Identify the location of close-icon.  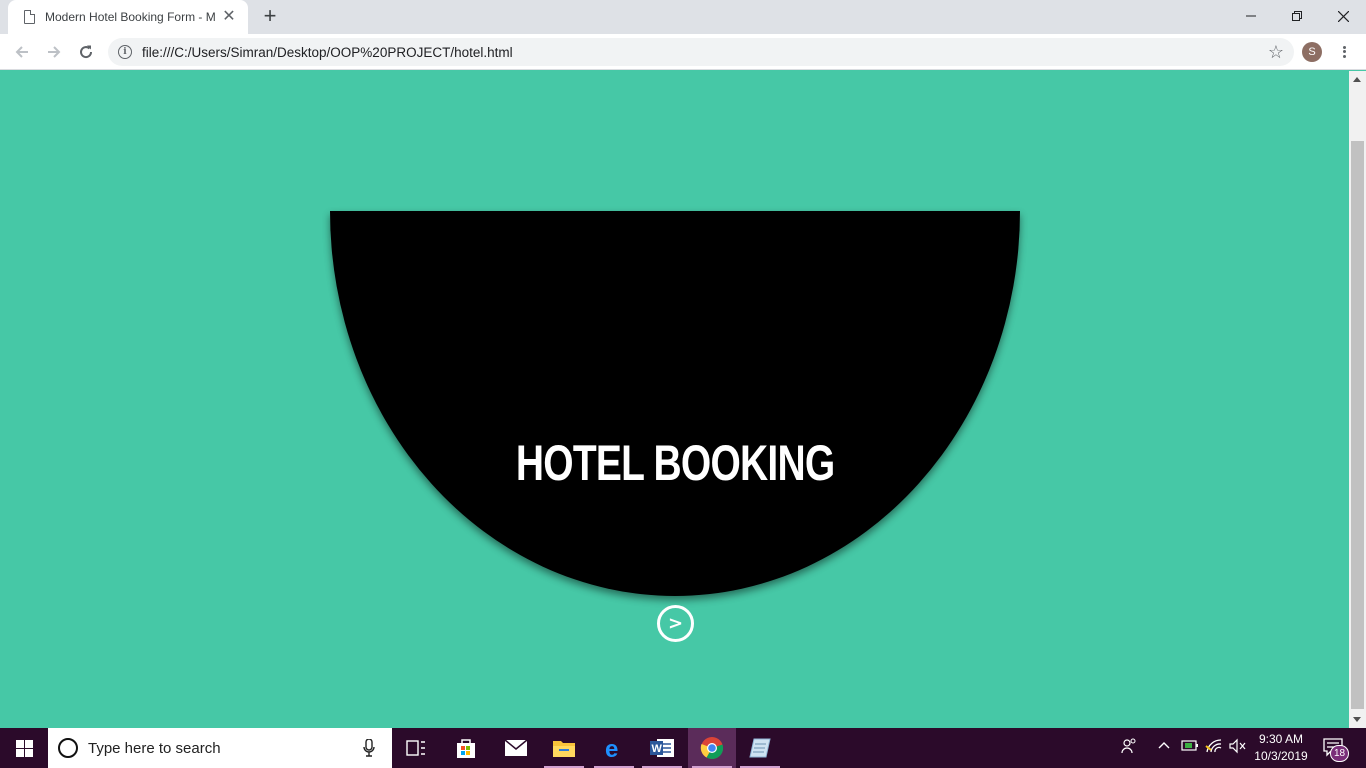
(1343, 16).